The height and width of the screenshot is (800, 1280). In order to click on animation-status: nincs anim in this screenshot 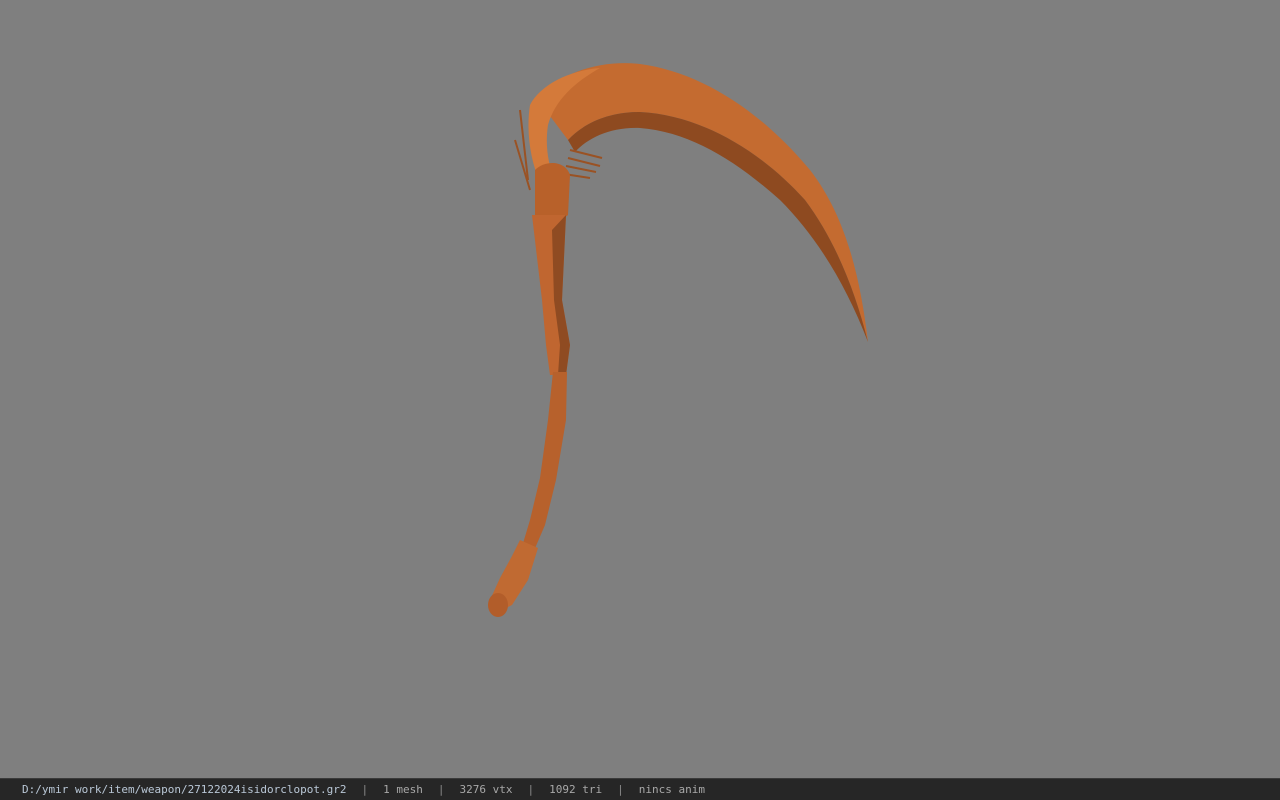, I will do `click(671, 789)`.